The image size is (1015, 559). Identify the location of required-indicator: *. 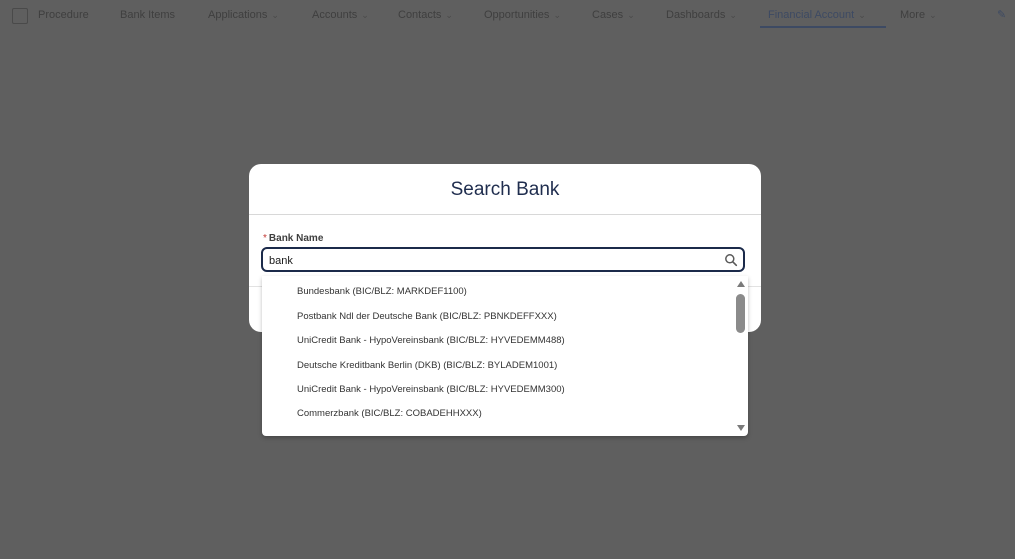
(265, 238).